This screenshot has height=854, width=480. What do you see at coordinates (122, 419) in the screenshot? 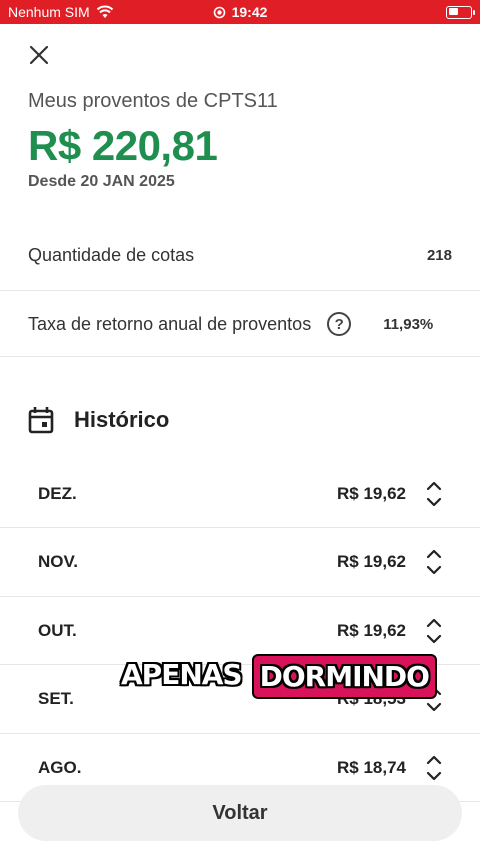
I see `history-title: Histórico` at bounding box center [122, 419].